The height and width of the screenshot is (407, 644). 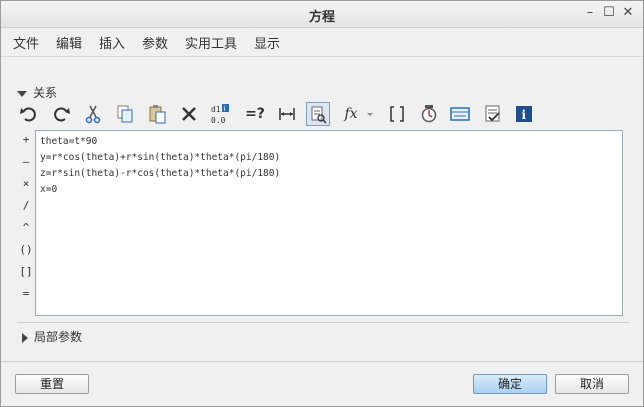 I want to click on copy-icon, so click(x=125, y=114).